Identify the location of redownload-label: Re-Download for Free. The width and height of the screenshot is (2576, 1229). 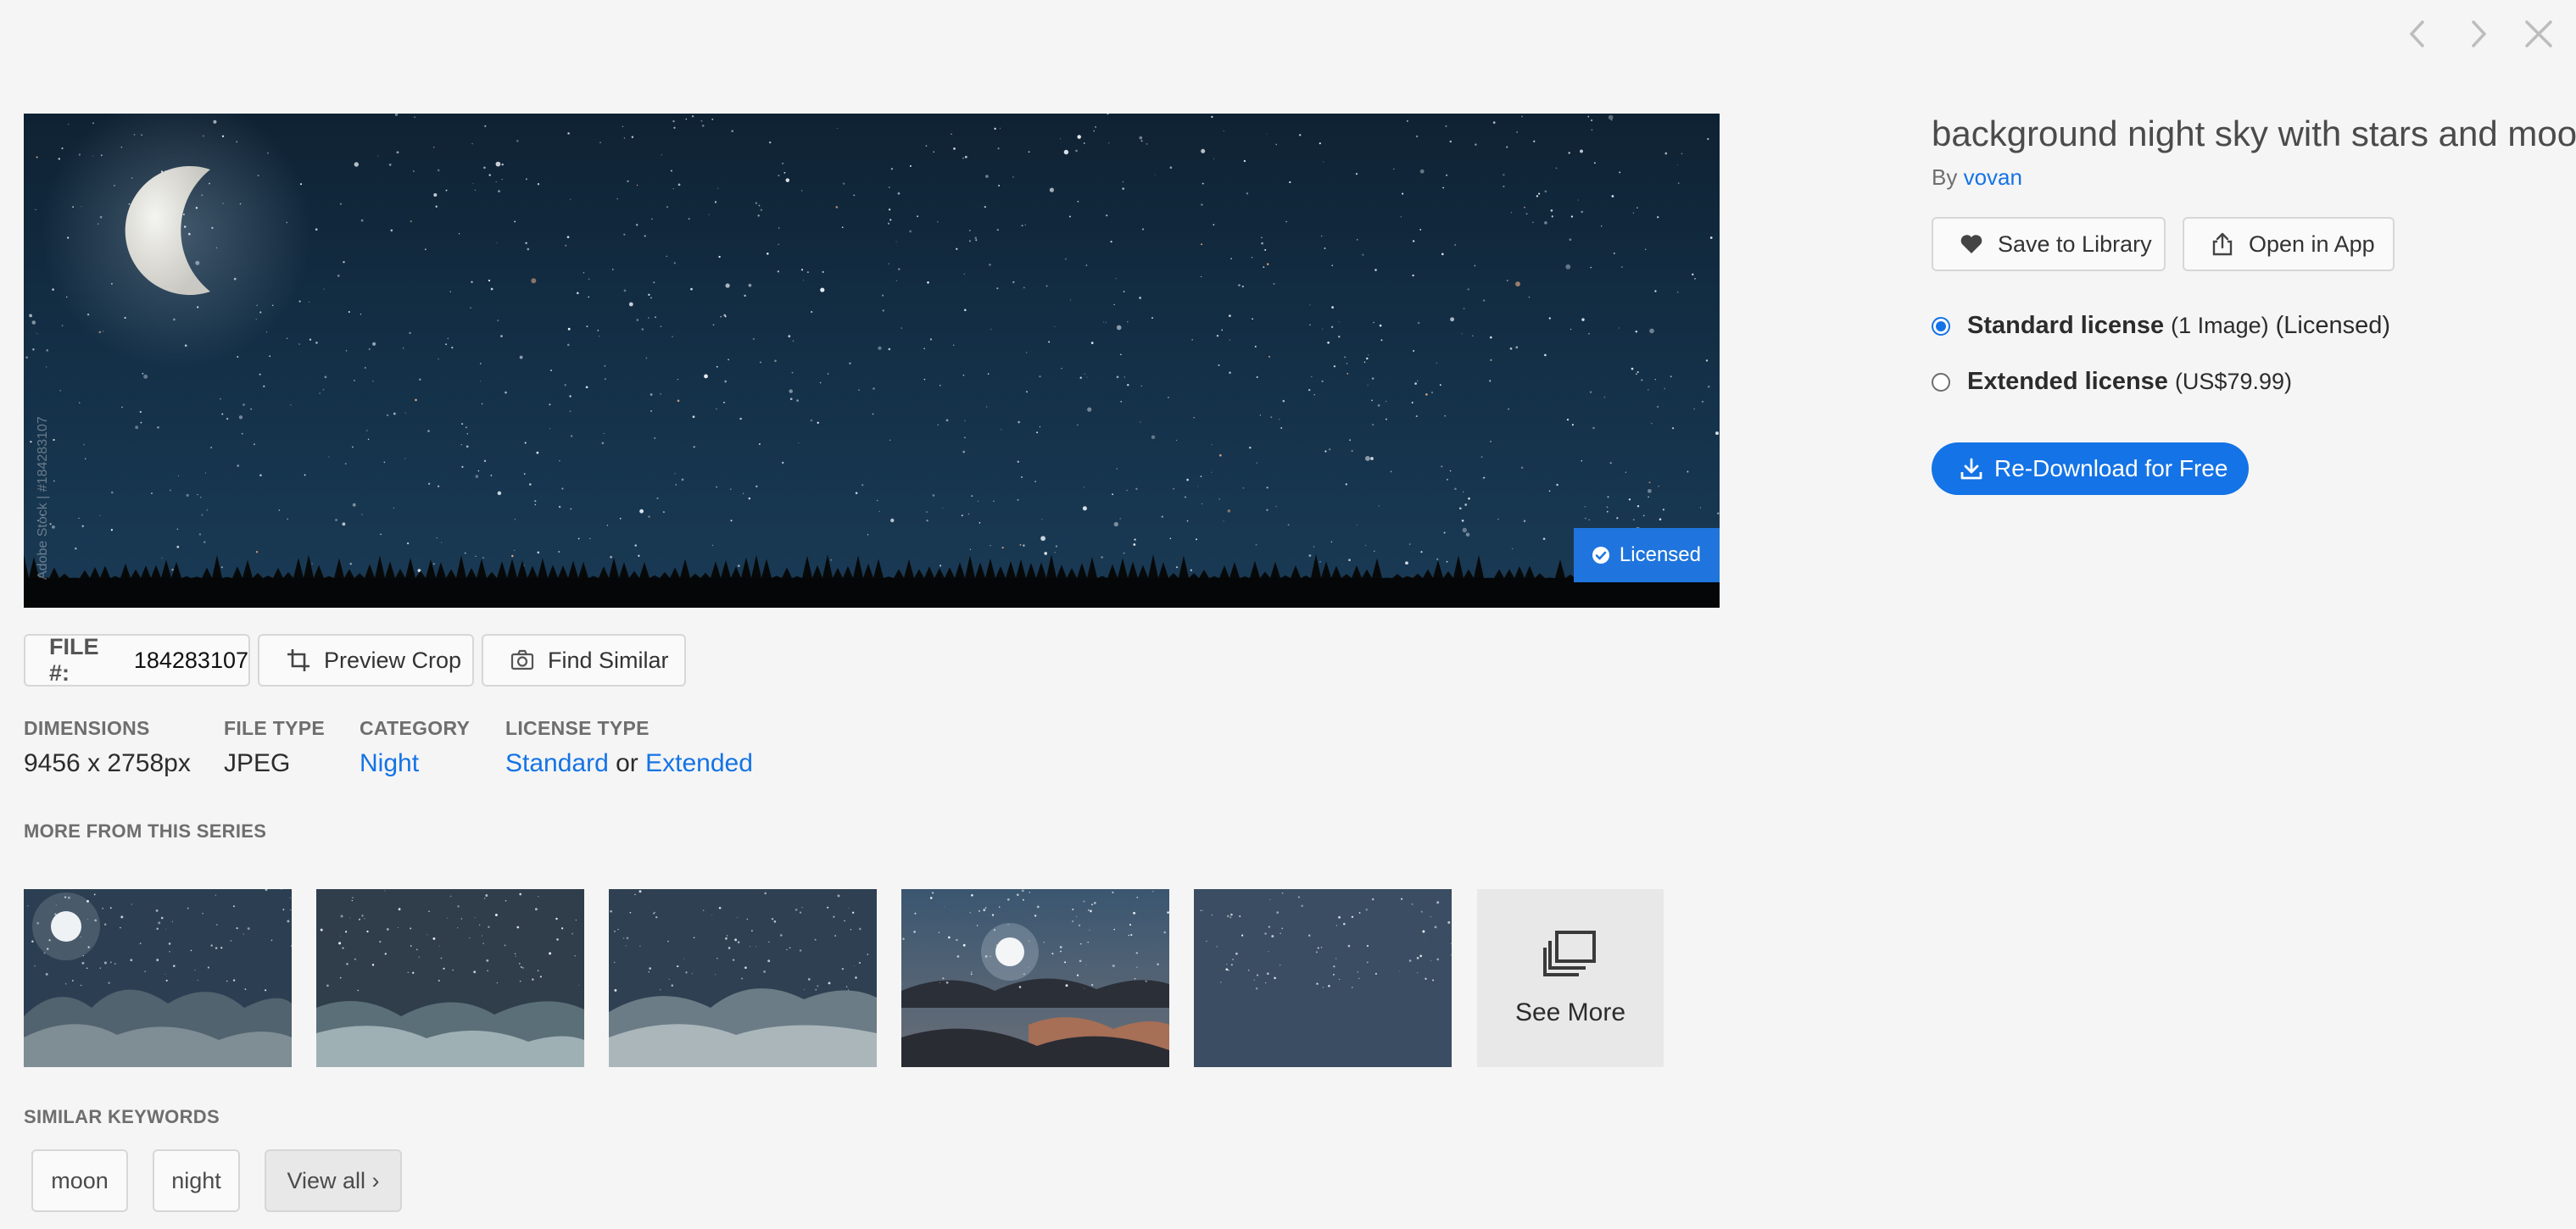
(2111, 468).